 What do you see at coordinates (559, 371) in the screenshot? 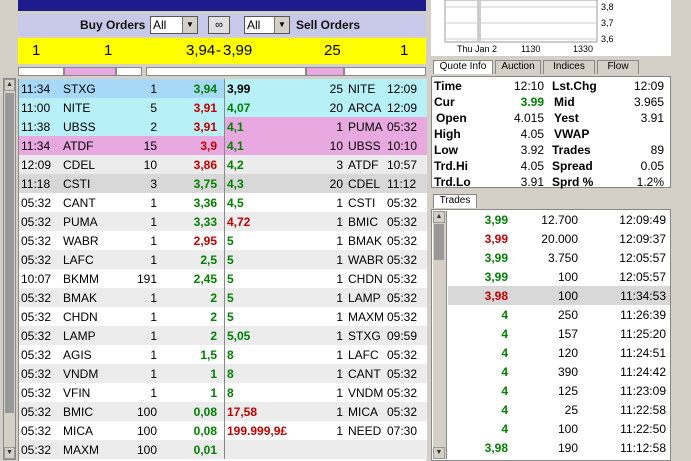
I see `trade-row: 4 390 11:24:42` at bounding box center [559, 371].